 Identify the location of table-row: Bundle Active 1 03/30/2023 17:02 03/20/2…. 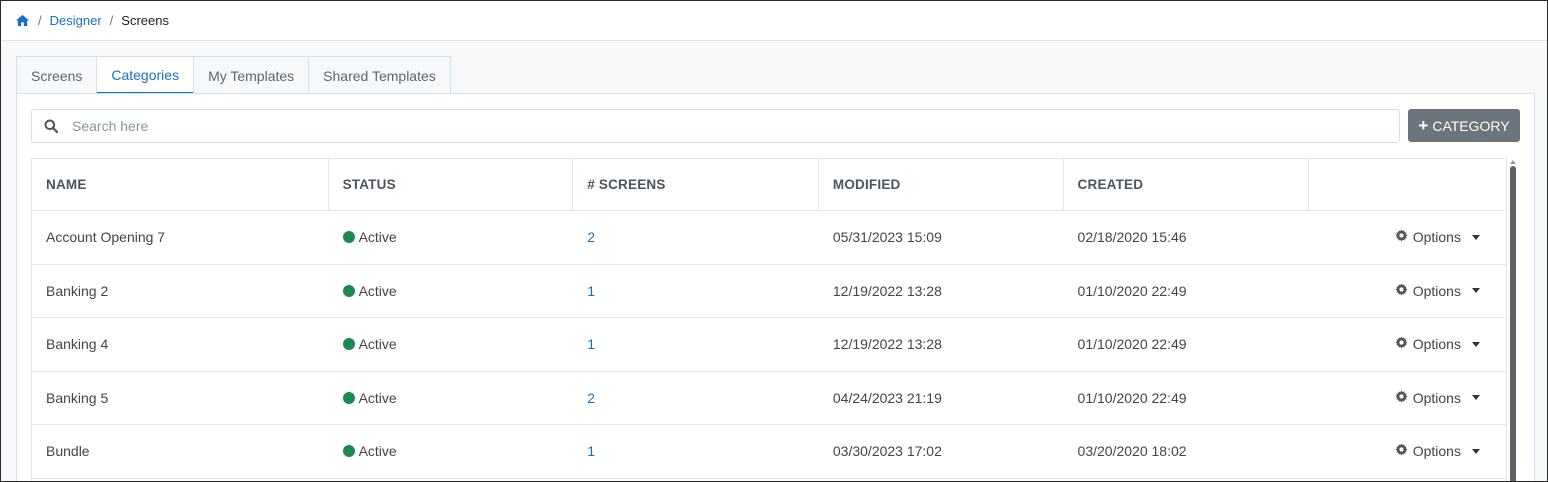
(769, 452).